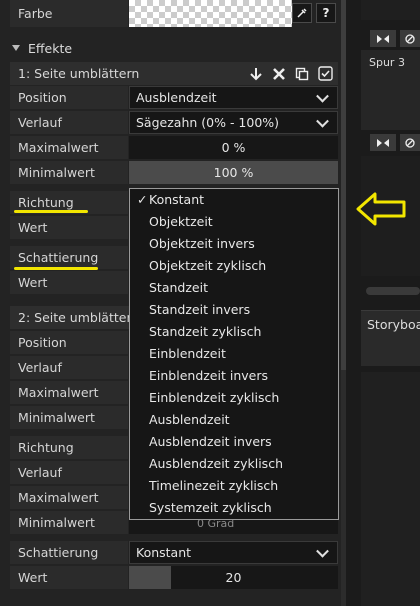 Image resolution: width=420 pixels, height=606 pixels. I want to click on storyboard-area, so click(390, 489).